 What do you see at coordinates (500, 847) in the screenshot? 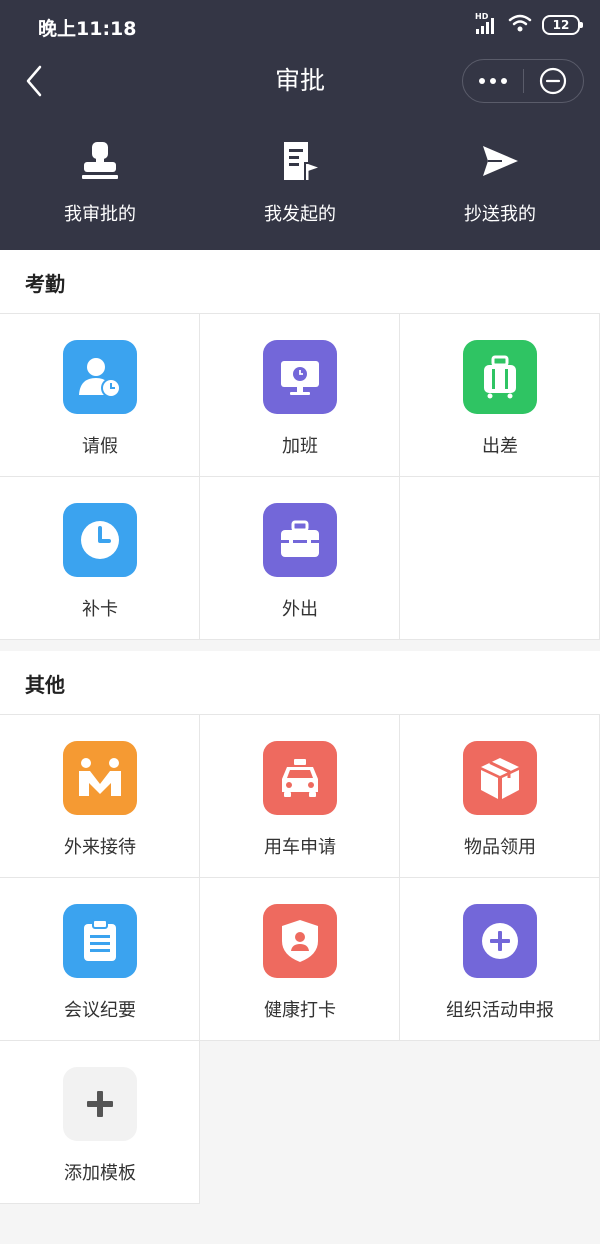
I see `template-label: 物品领用` at bounding box center [500, 847].